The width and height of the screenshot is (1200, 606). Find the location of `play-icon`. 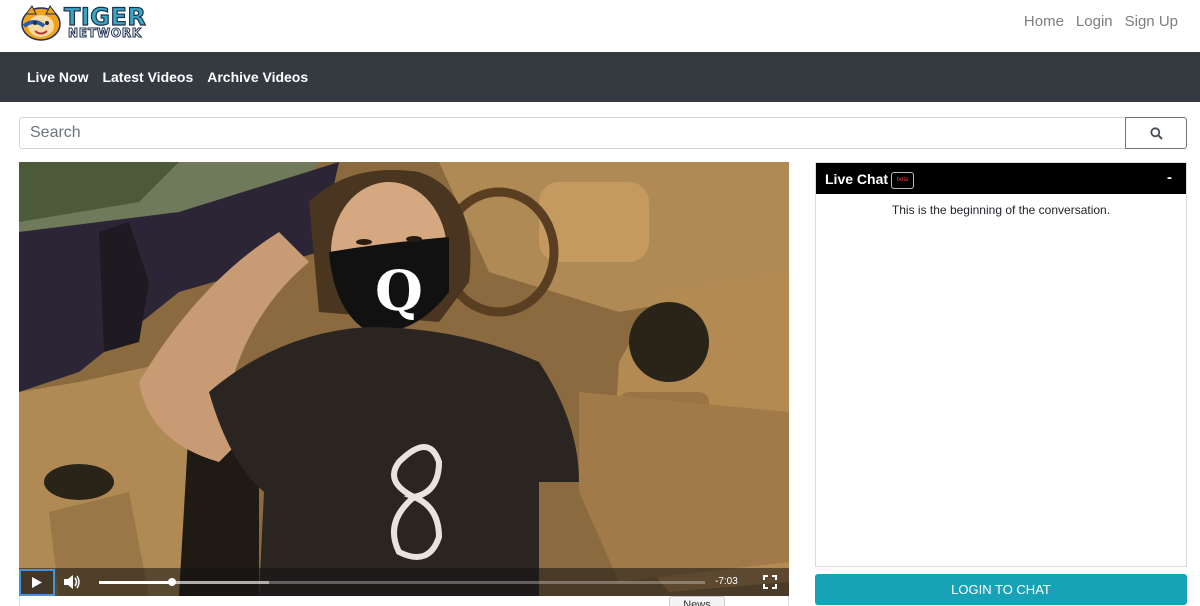

play-icon is located at coordinates (37, 582).